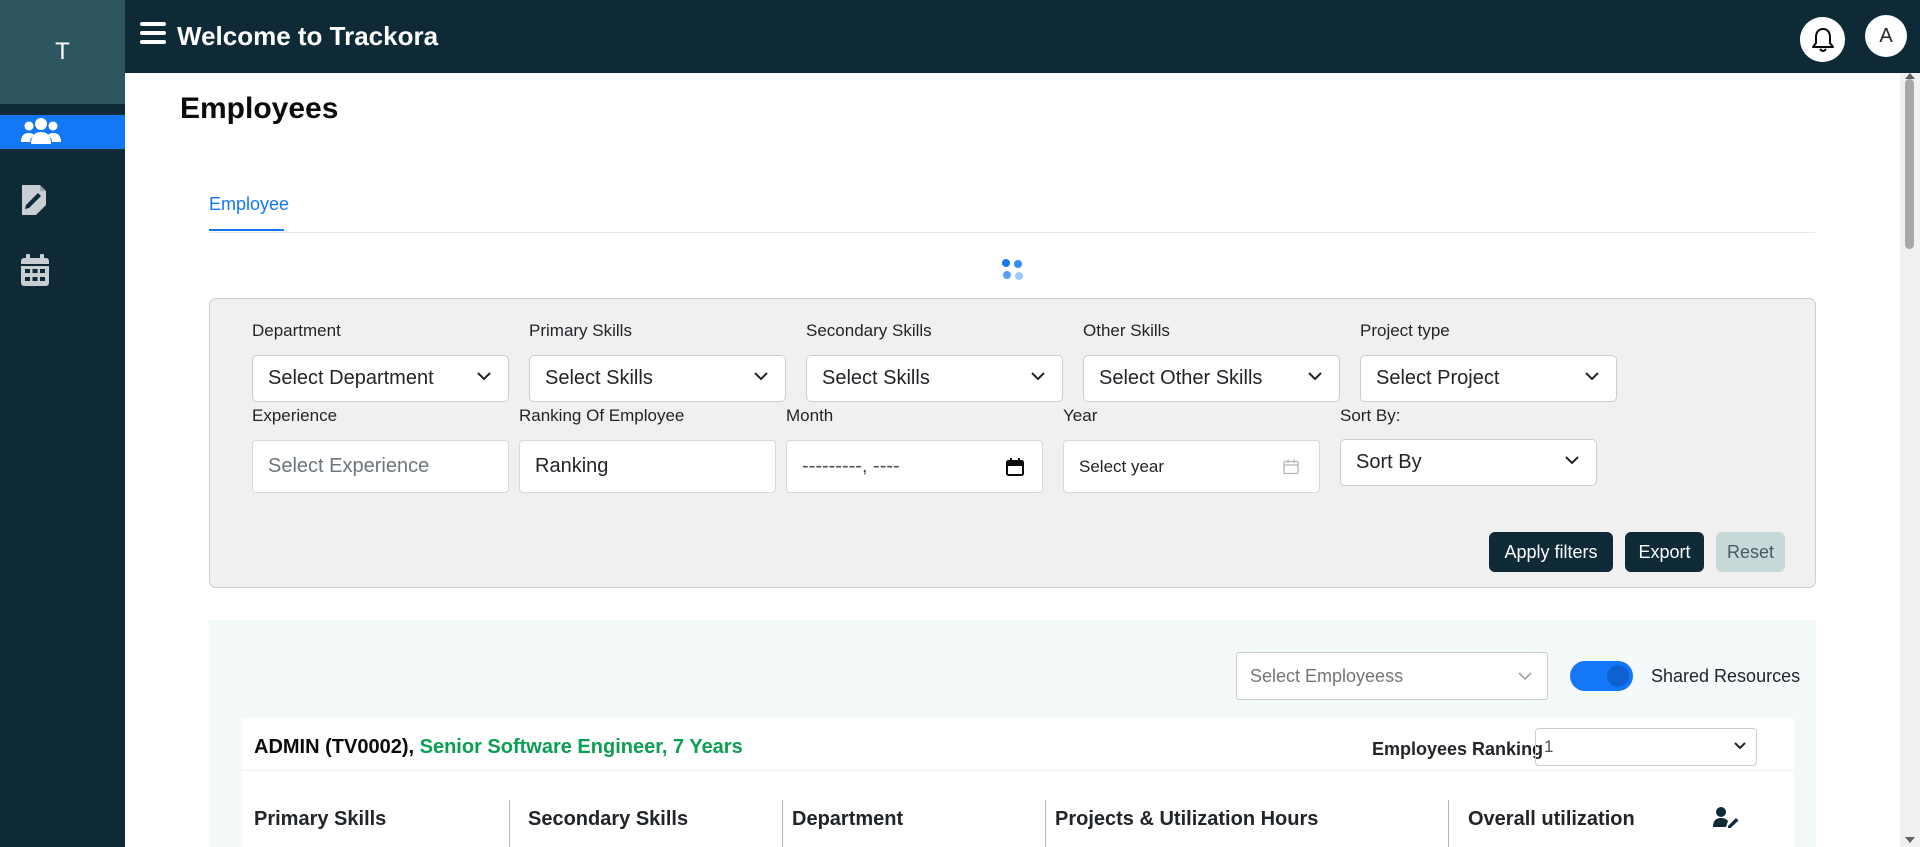 Image resolution: width=1920 pixels, height=847 pixels. Describe the element at coordinates (1438, 378) in the screenshot. I see `project-type-select-value: Select Project` at that location.